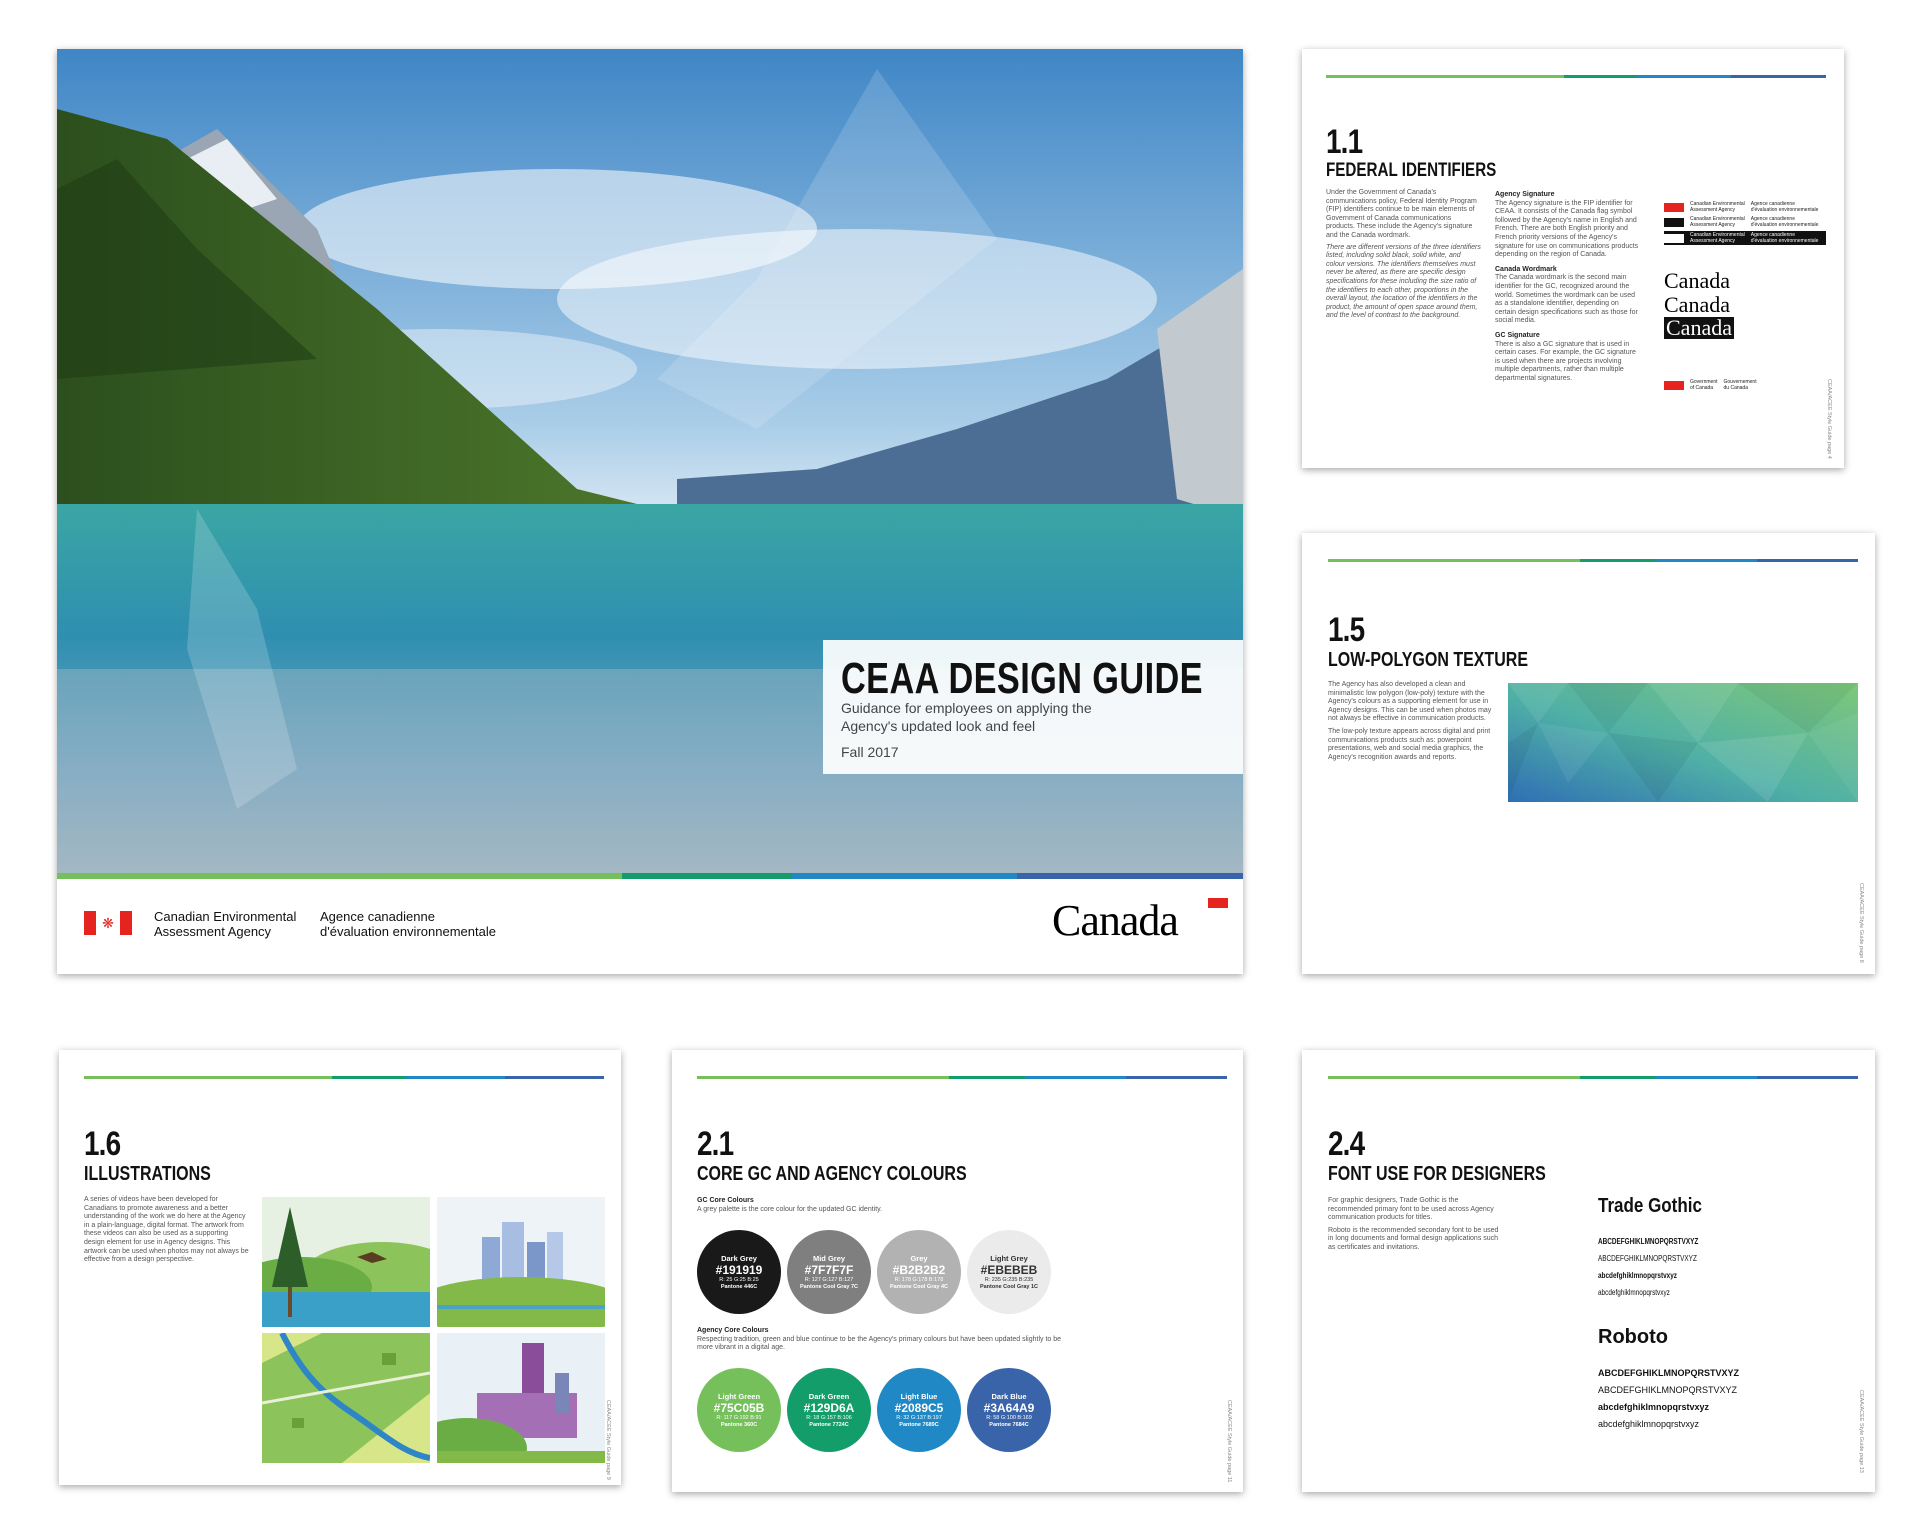 The image size is (1920, 1528). I want to click on page-footer: CEAA/ACEE Style Guide page 8, so click(1861, 923).